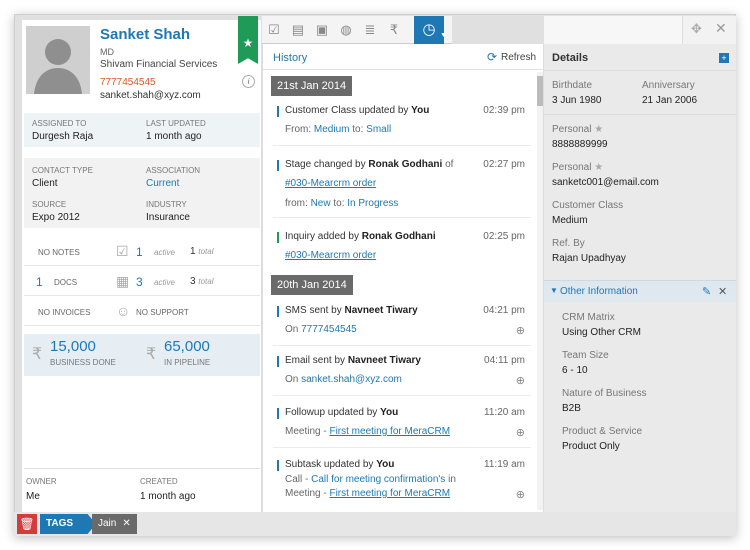 This screenshot has height=550, width=750. Describe the element at coordinates (429, 30) in the screenshot. I see `history-clock-icon: ◷` at that location.